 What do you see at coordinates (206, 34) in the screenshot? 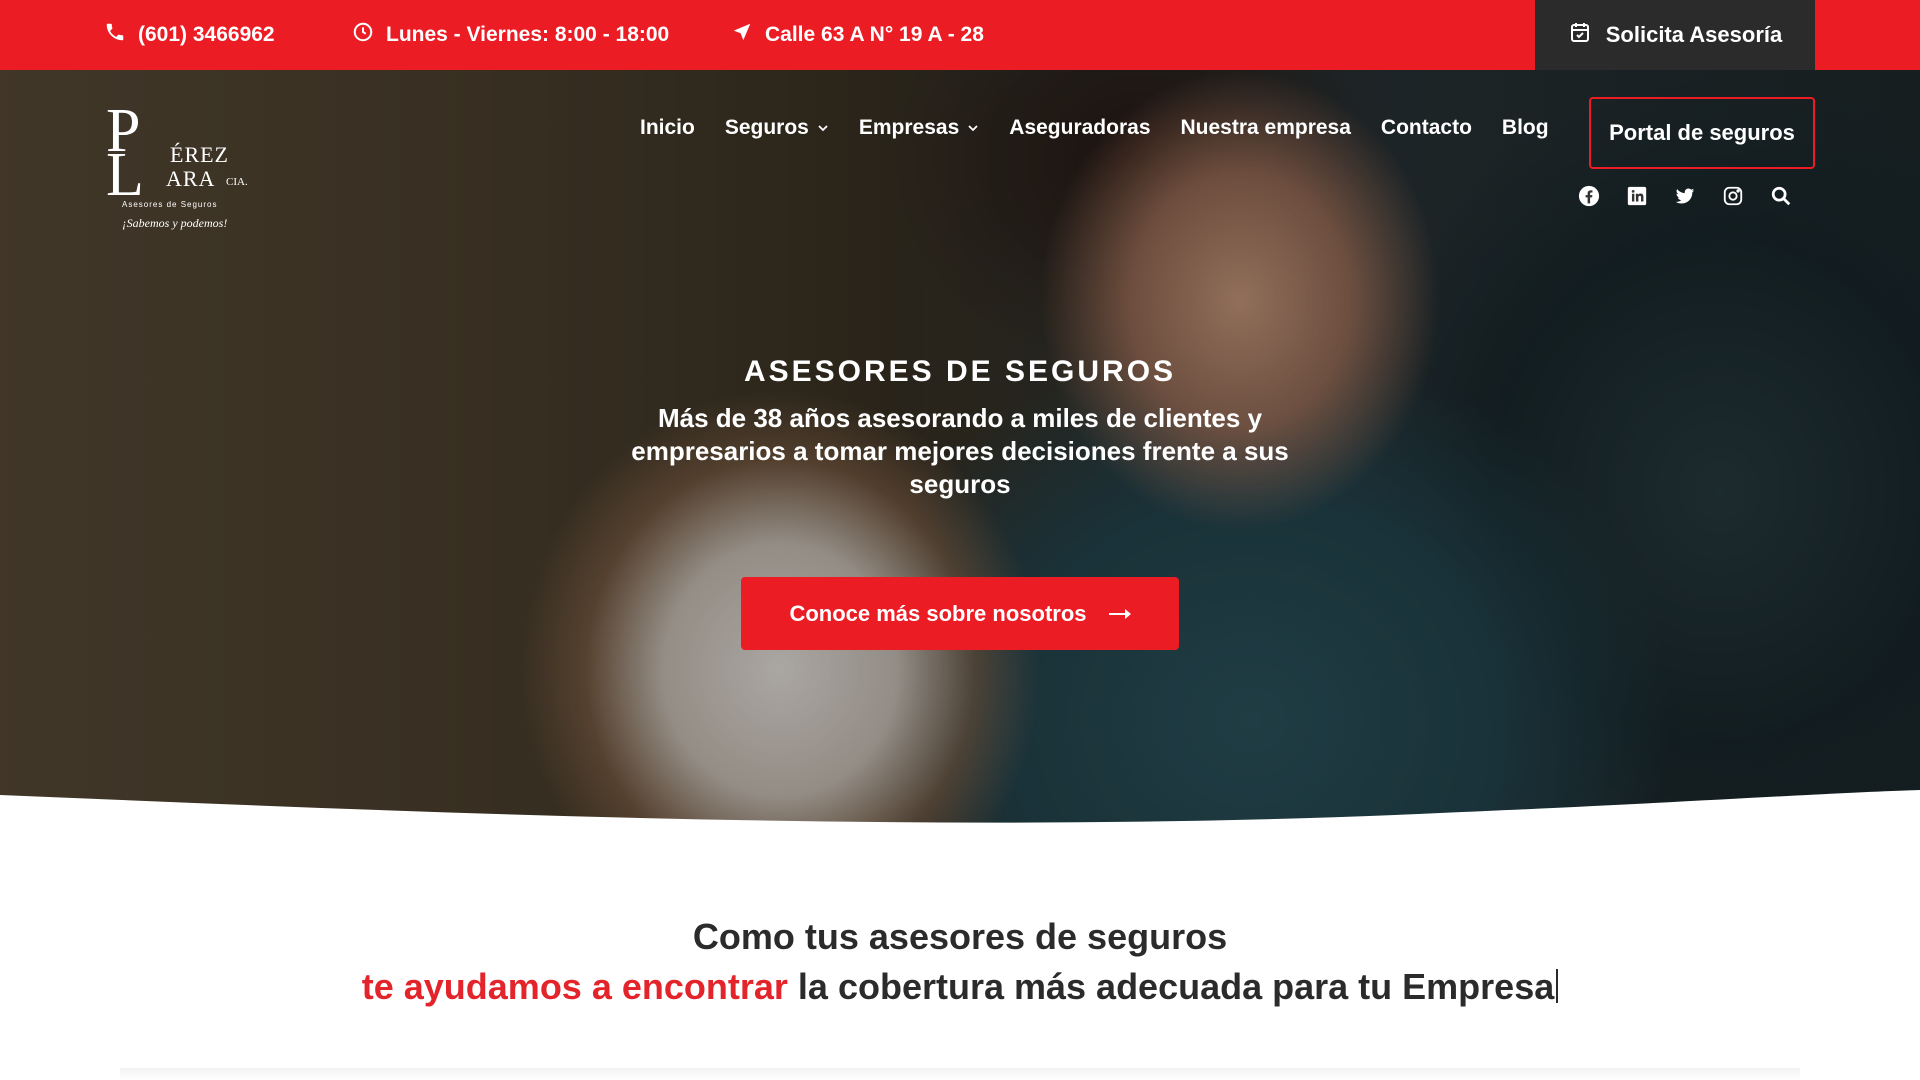
I see `topbar-phone-text: (601) 3466962` at bounding box center [206, 34].